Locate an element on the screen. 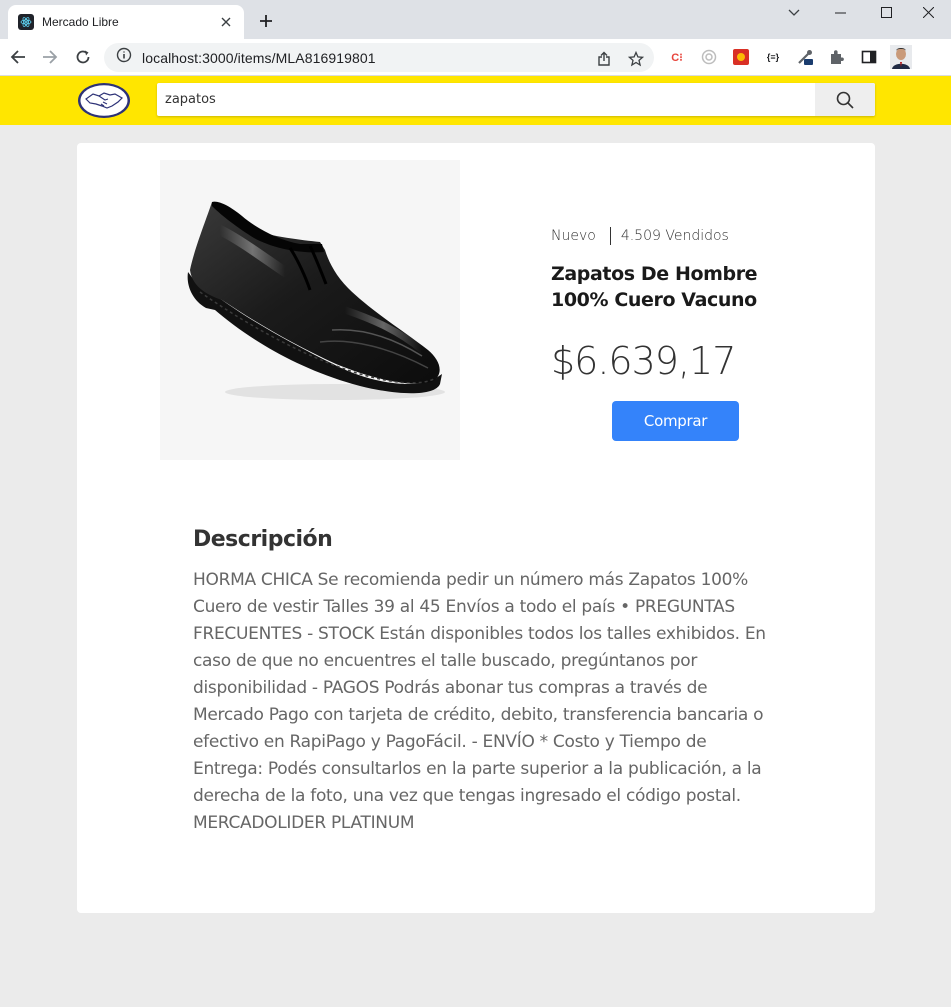 The width and height of the screenshot is (951, 1007). window-close-icon is located at coordinates (928, 12).